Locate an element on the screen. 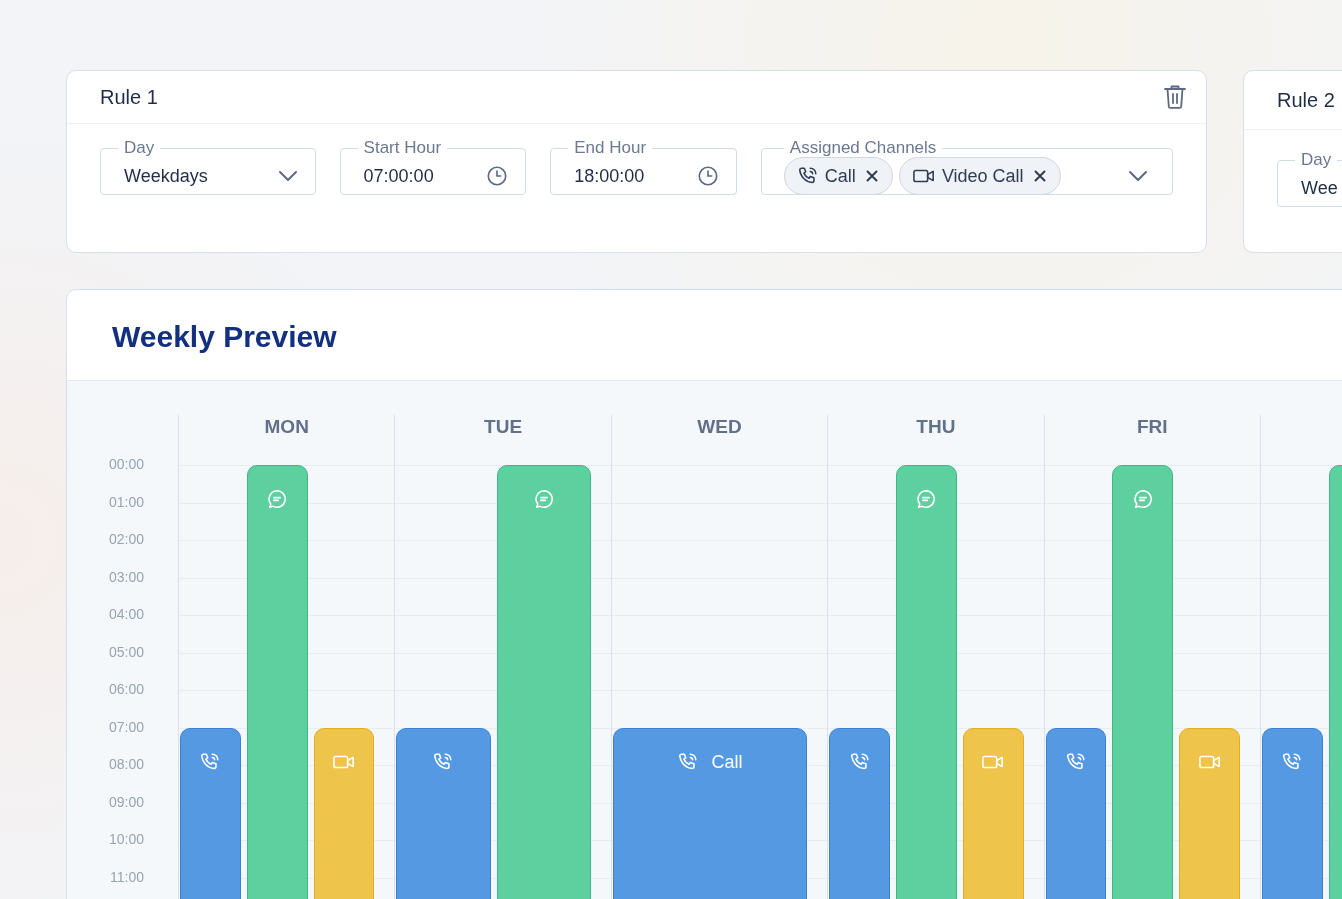 The width and height of the screenshot is (1342, 899). hour-label: 03:00 is located at coordinates (126, 576).